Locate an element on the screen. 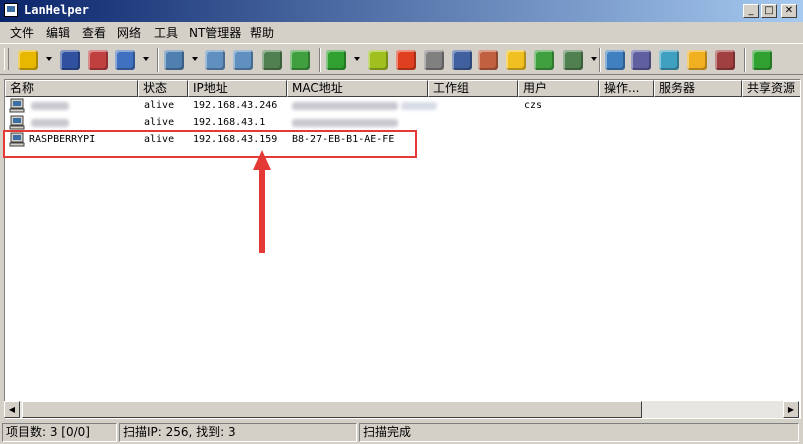 The width and height of the screenshot is (803, 444). annotation-arrow-head is located at coordinates (262, 160).